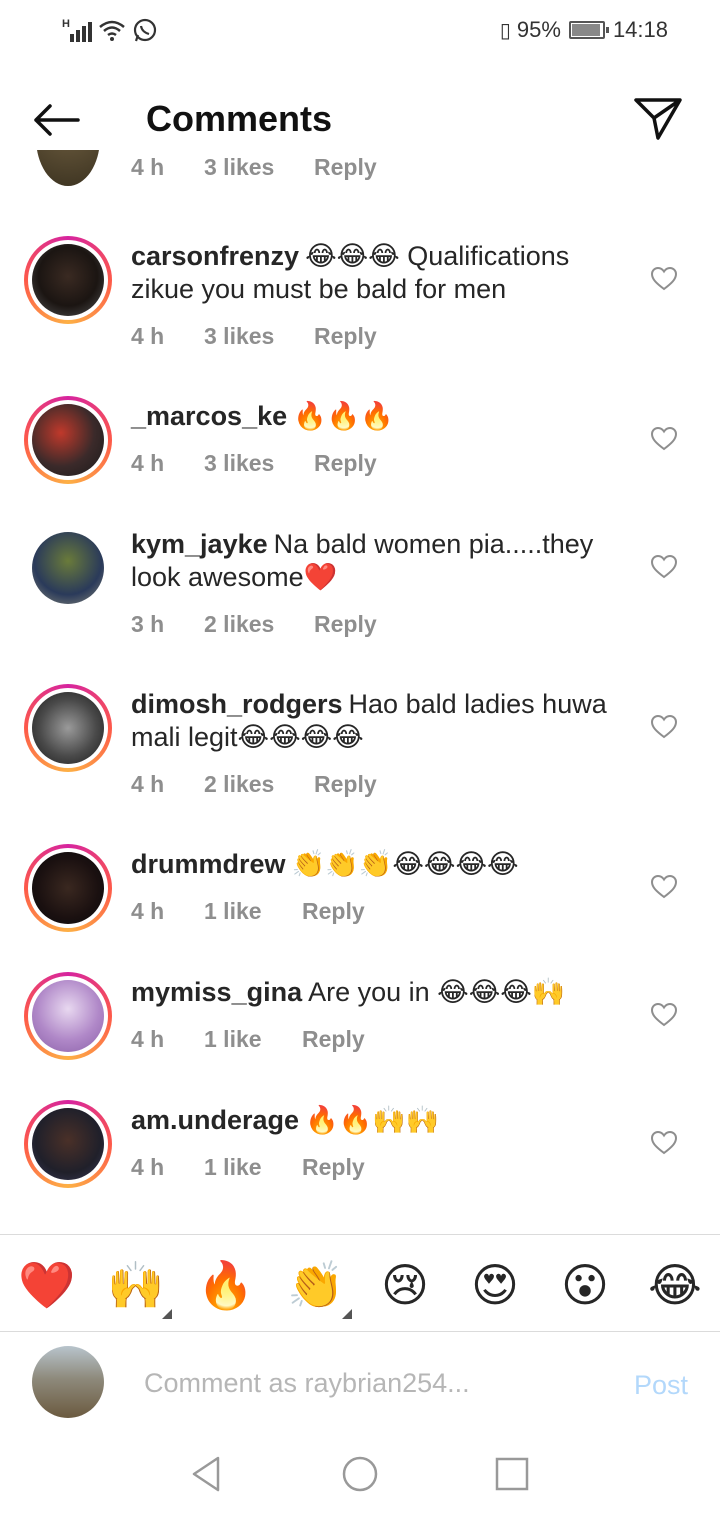 The width and height of the screenshot is (720, 1520). What do you see at coordinates (199, 544) in the screenshot?
I see `comment-username: kym_jayke` at bounding box center [199, 544].